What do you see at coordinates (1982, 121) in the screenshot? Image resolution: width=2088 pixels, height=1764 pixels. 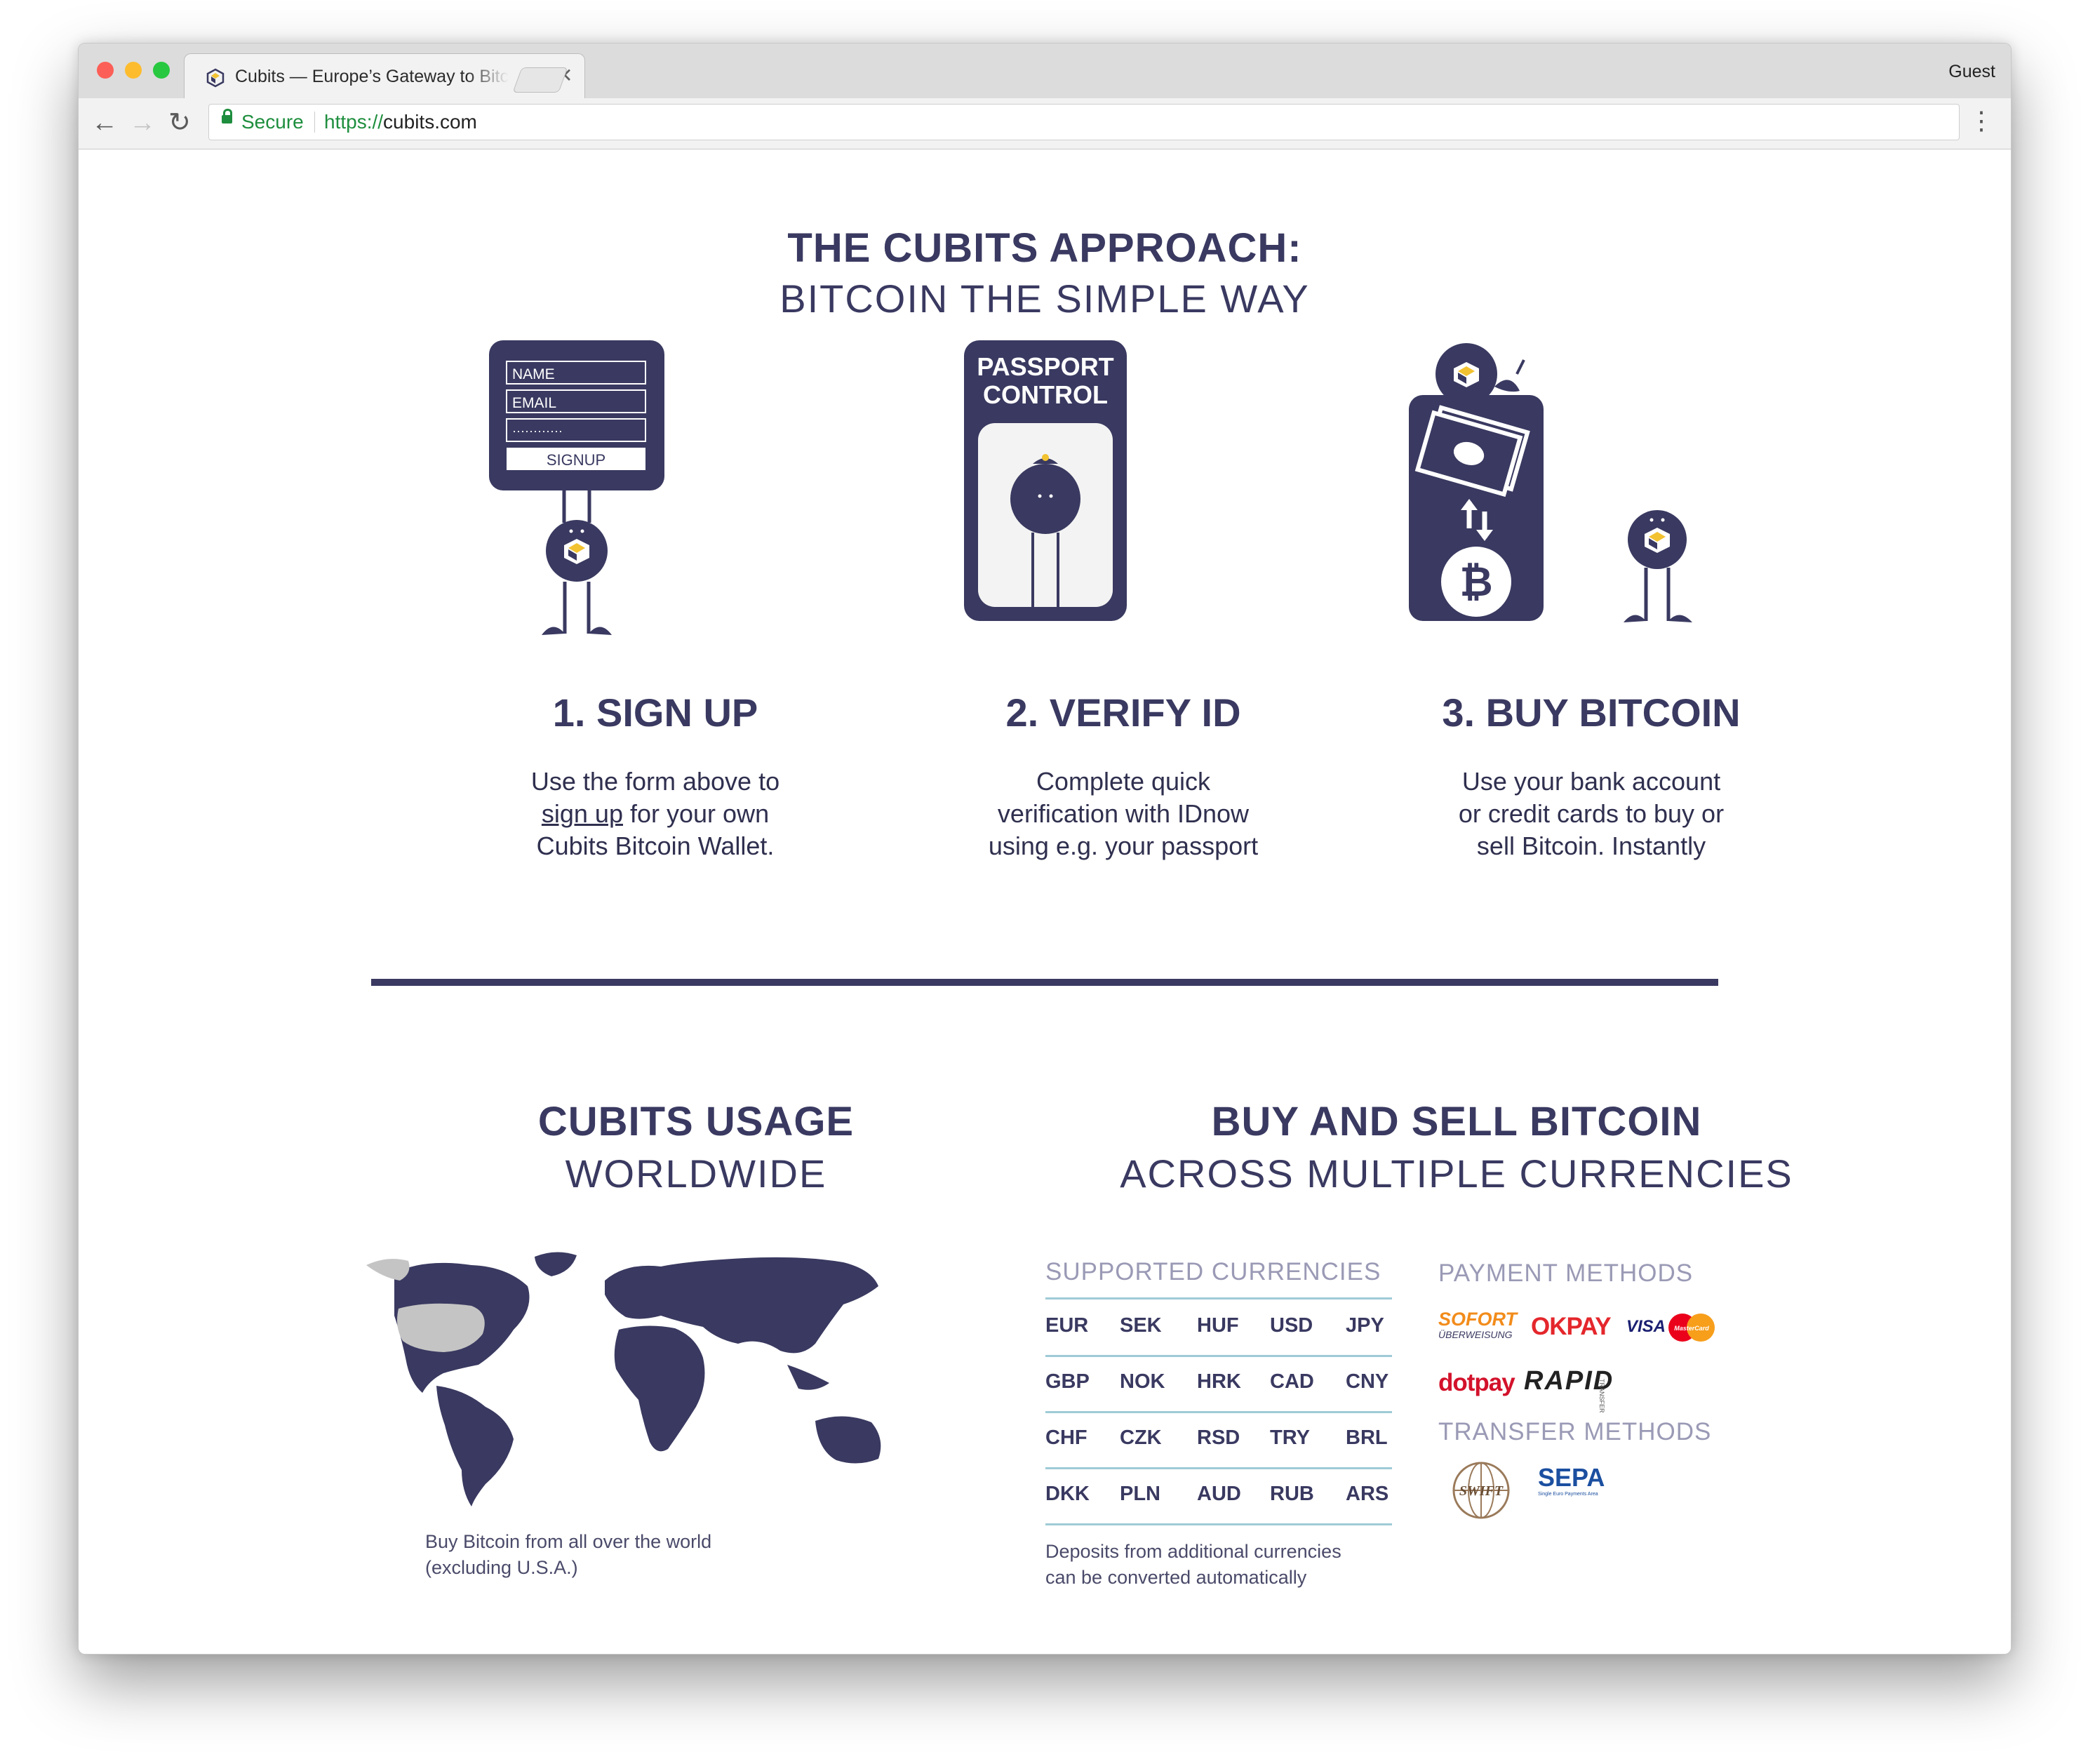 I see `browser-menu-icon: ⋮` at bounding box center [1982, 121].